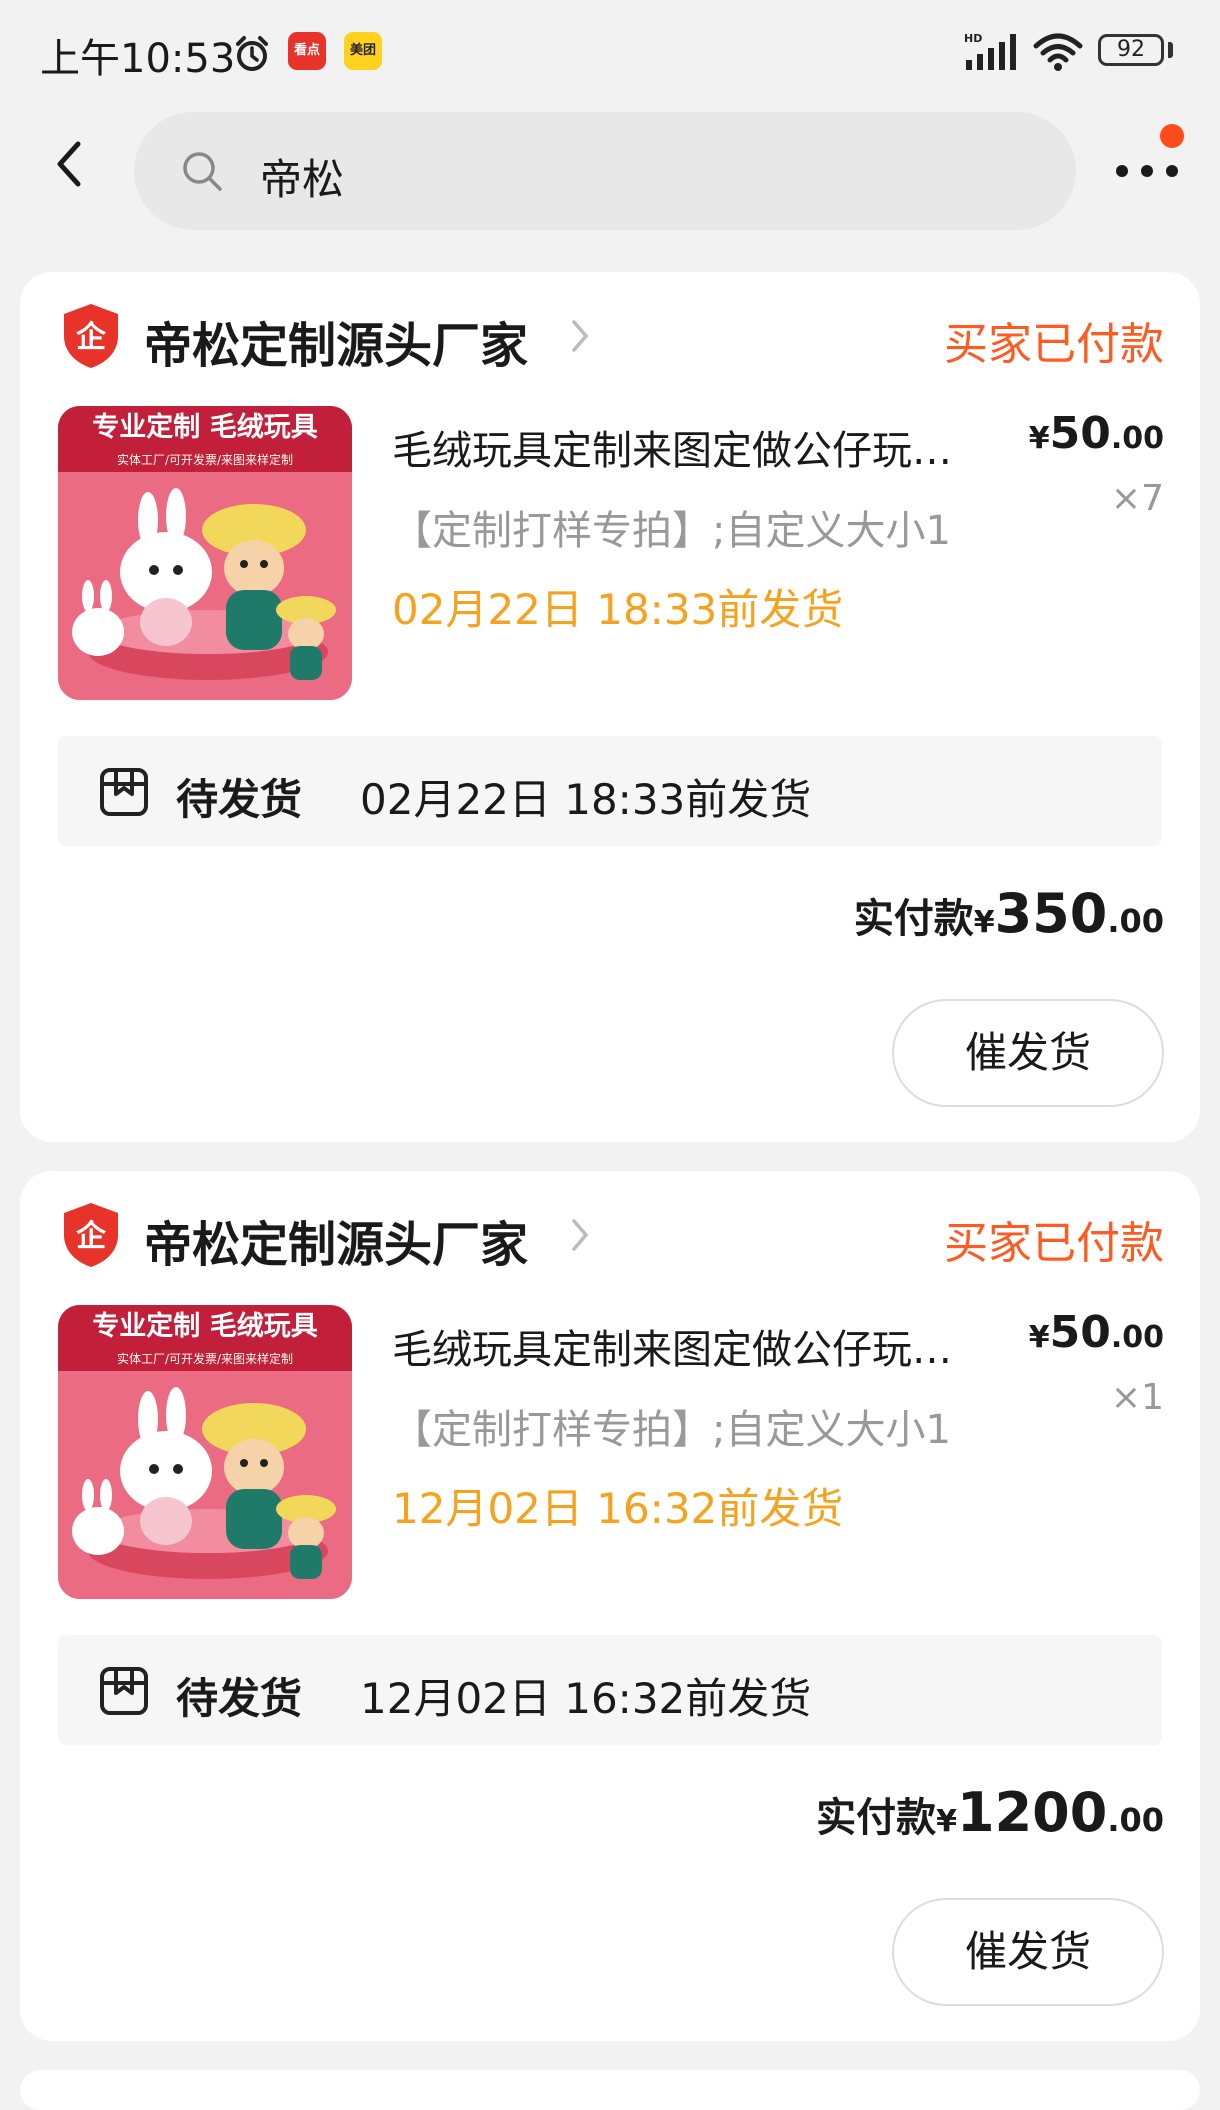 The width and height of the screenshot is (1220, 2110). Describe the element at coordinates (610, 2090) in the screenshot. I see `order-card-partial` at that location.